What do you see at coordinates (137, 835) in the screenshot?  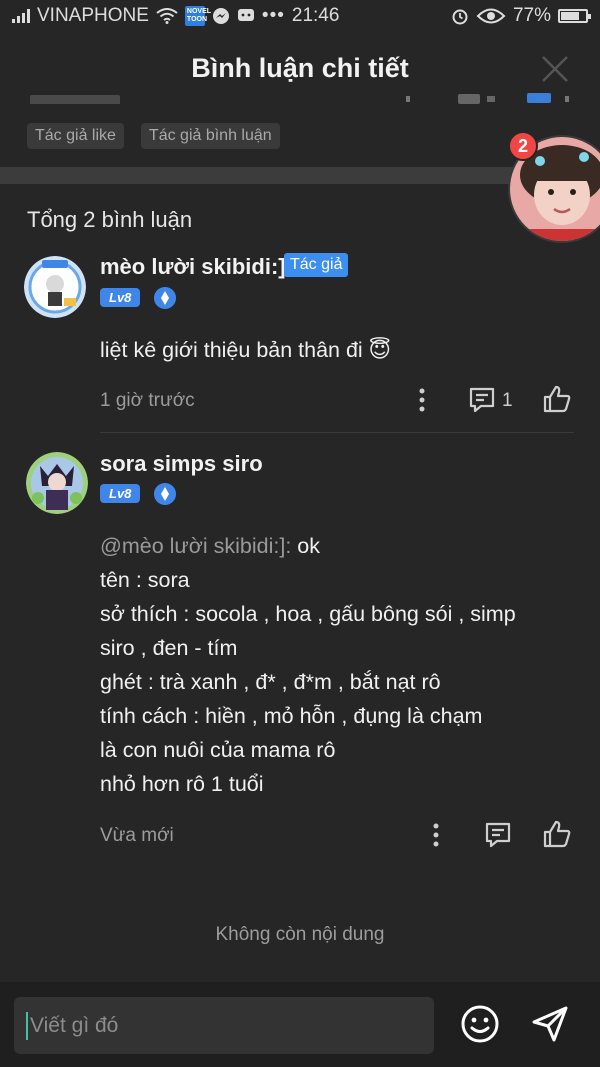 I see `comment-time: Vừa mới` at bounding box center [137, 835].